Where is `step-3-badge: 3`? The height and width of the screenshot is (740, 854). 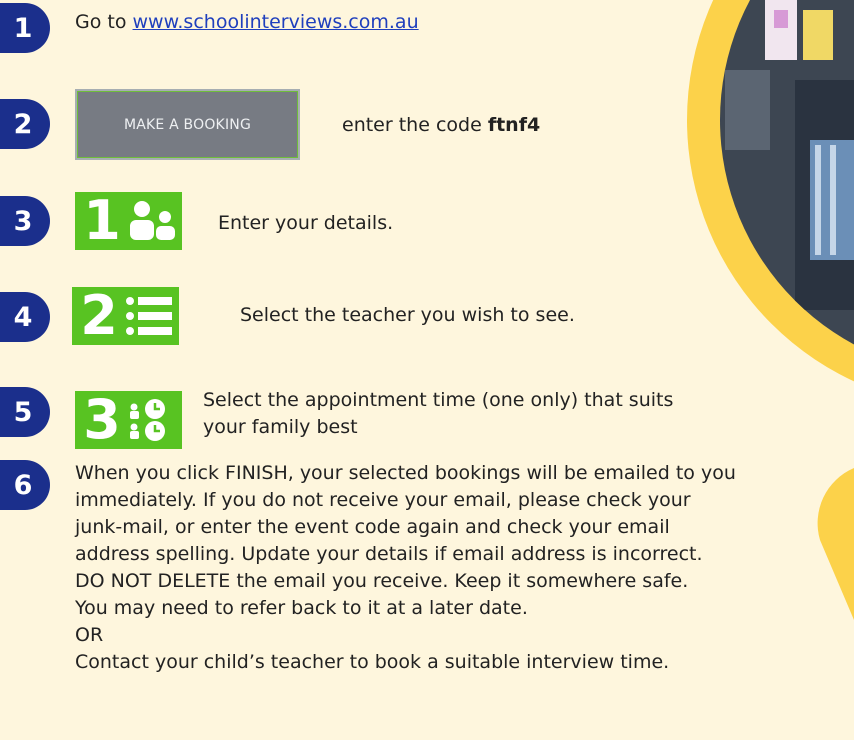 step-3-badge: 3 is located at coordinates (25, 221).